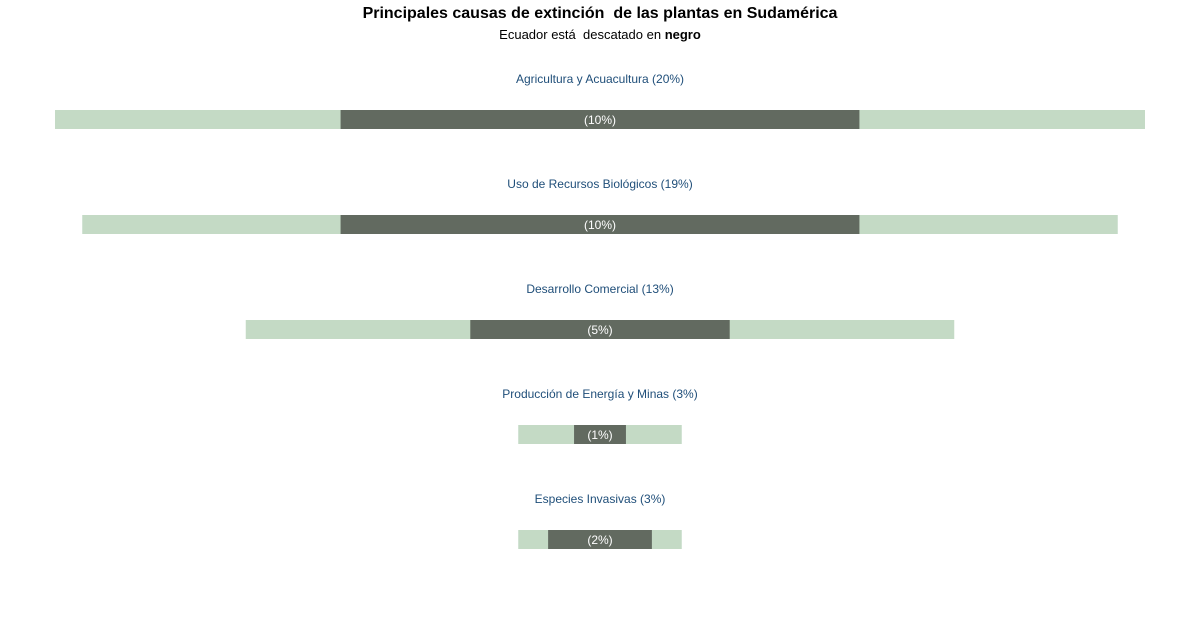 Image resolution: width=1200 pixels, height=619 pixels. I want to click on category-label-cat-2: Desarrollo Comercial (13%), so click(599, 289).